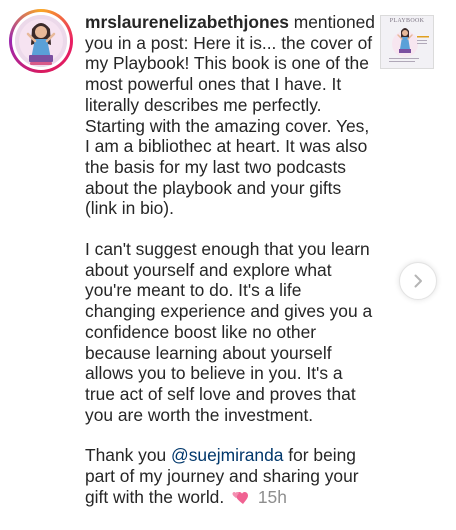 This screenshot has height=530, width=456. I want to click on mention-link: @suejmiranda, so click(227, 455).